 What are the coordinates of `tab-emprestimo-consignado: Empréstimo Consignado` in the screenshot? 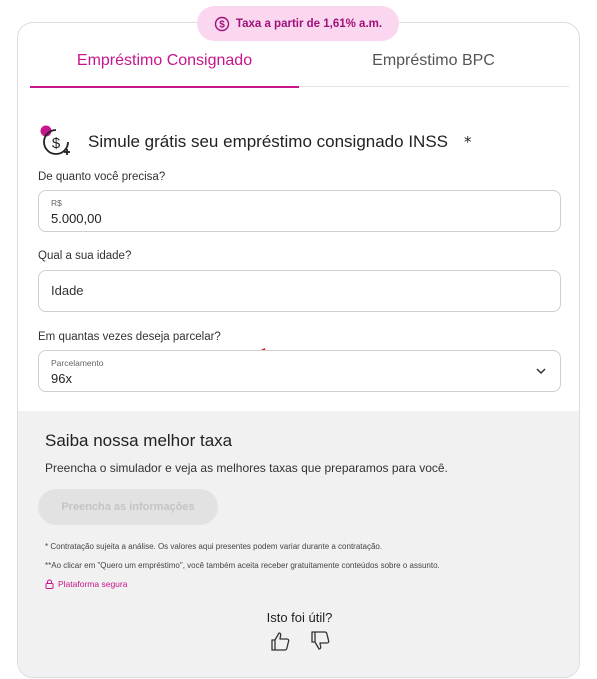 It's located at (164, 61).